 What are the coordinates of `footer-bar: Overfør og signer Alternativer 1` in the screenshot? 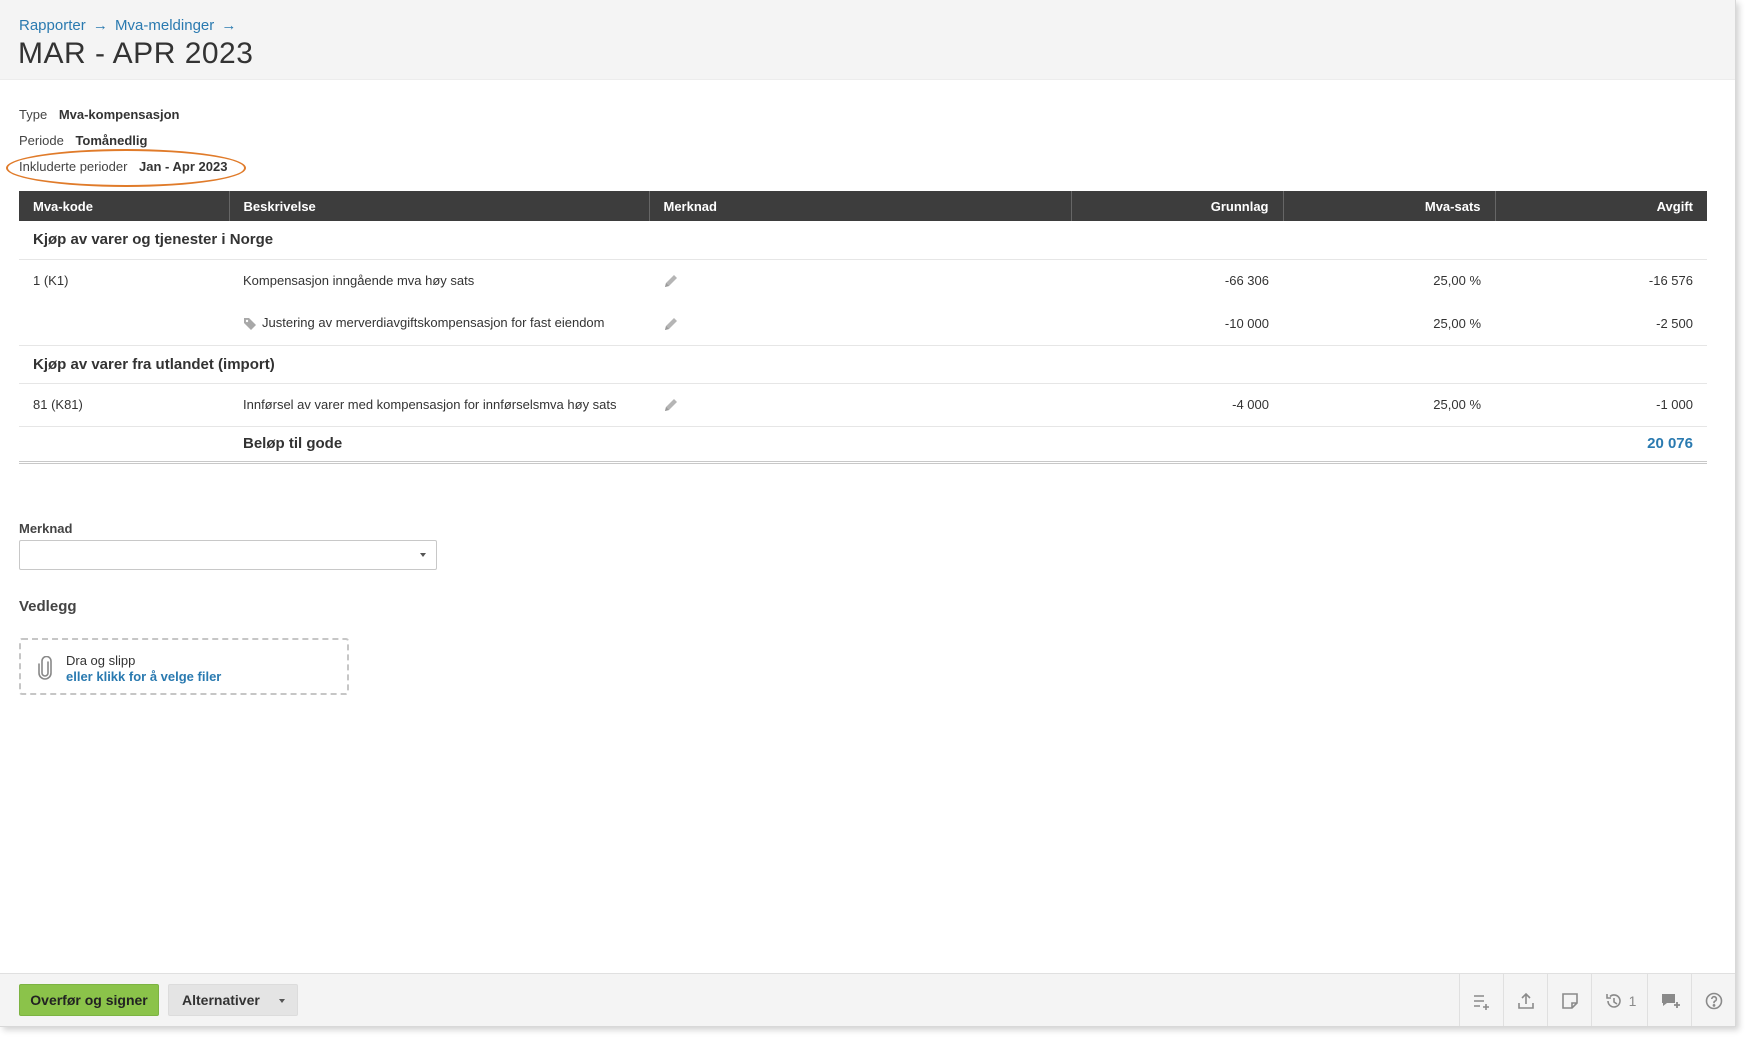 It's located at (867, 999).